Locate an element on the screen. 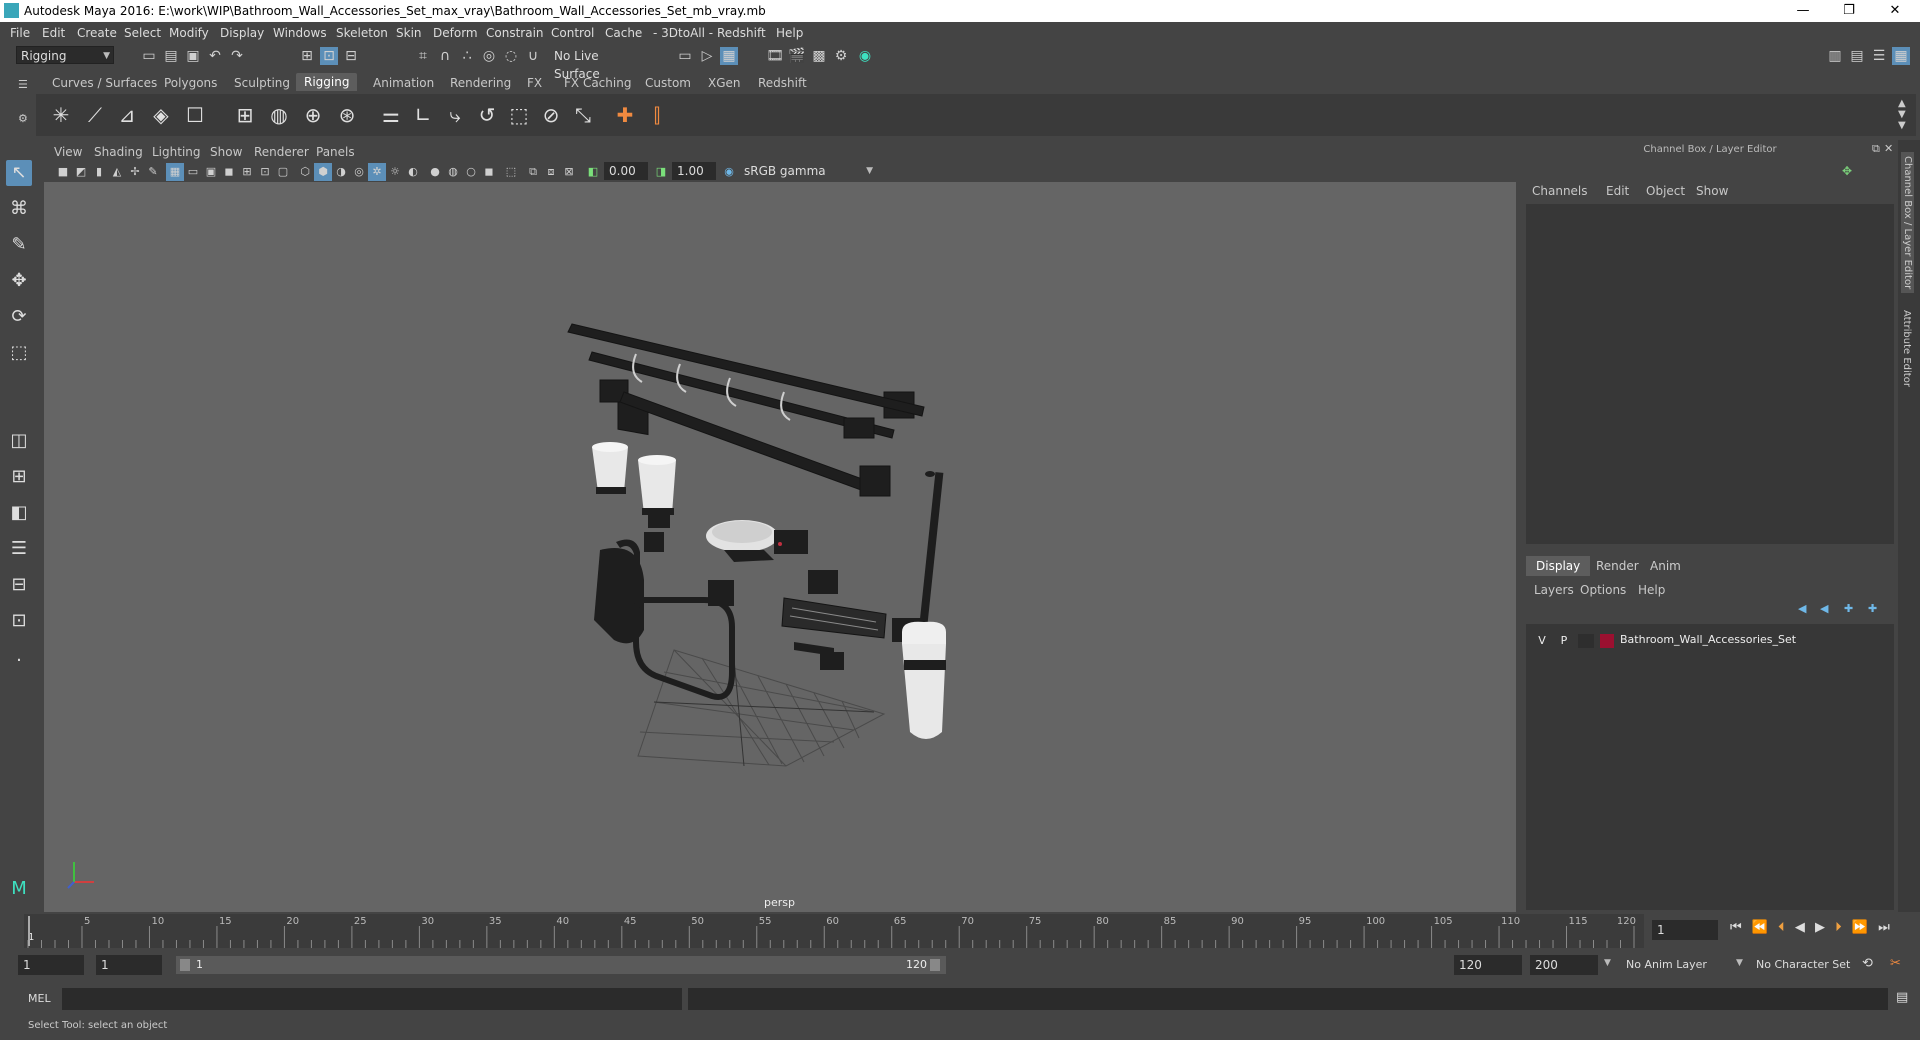  wireframe-on-shaded-icon: ◑ is located at coordinates (341, 172).